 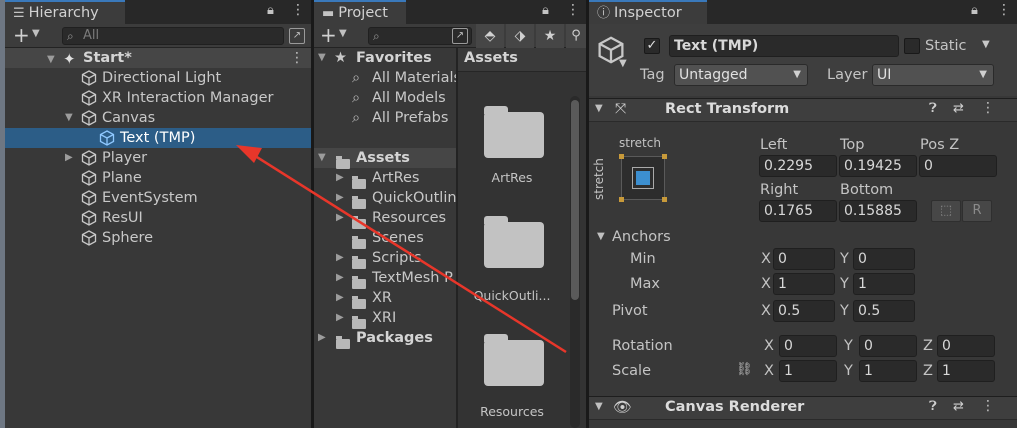 I want to click on star-icon: ★, so click(x=550, y=36).